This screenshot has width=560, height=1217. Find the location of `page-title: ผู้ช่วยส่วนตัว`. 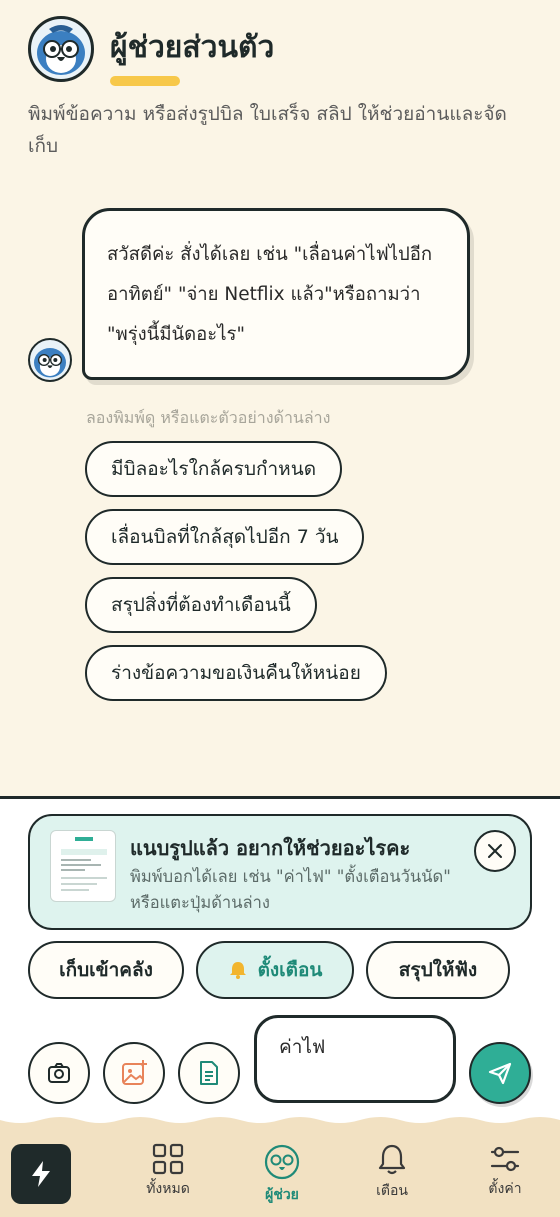

page-title: ผู้ช่วยส่วนตัว is located at coordinates (192, 47).